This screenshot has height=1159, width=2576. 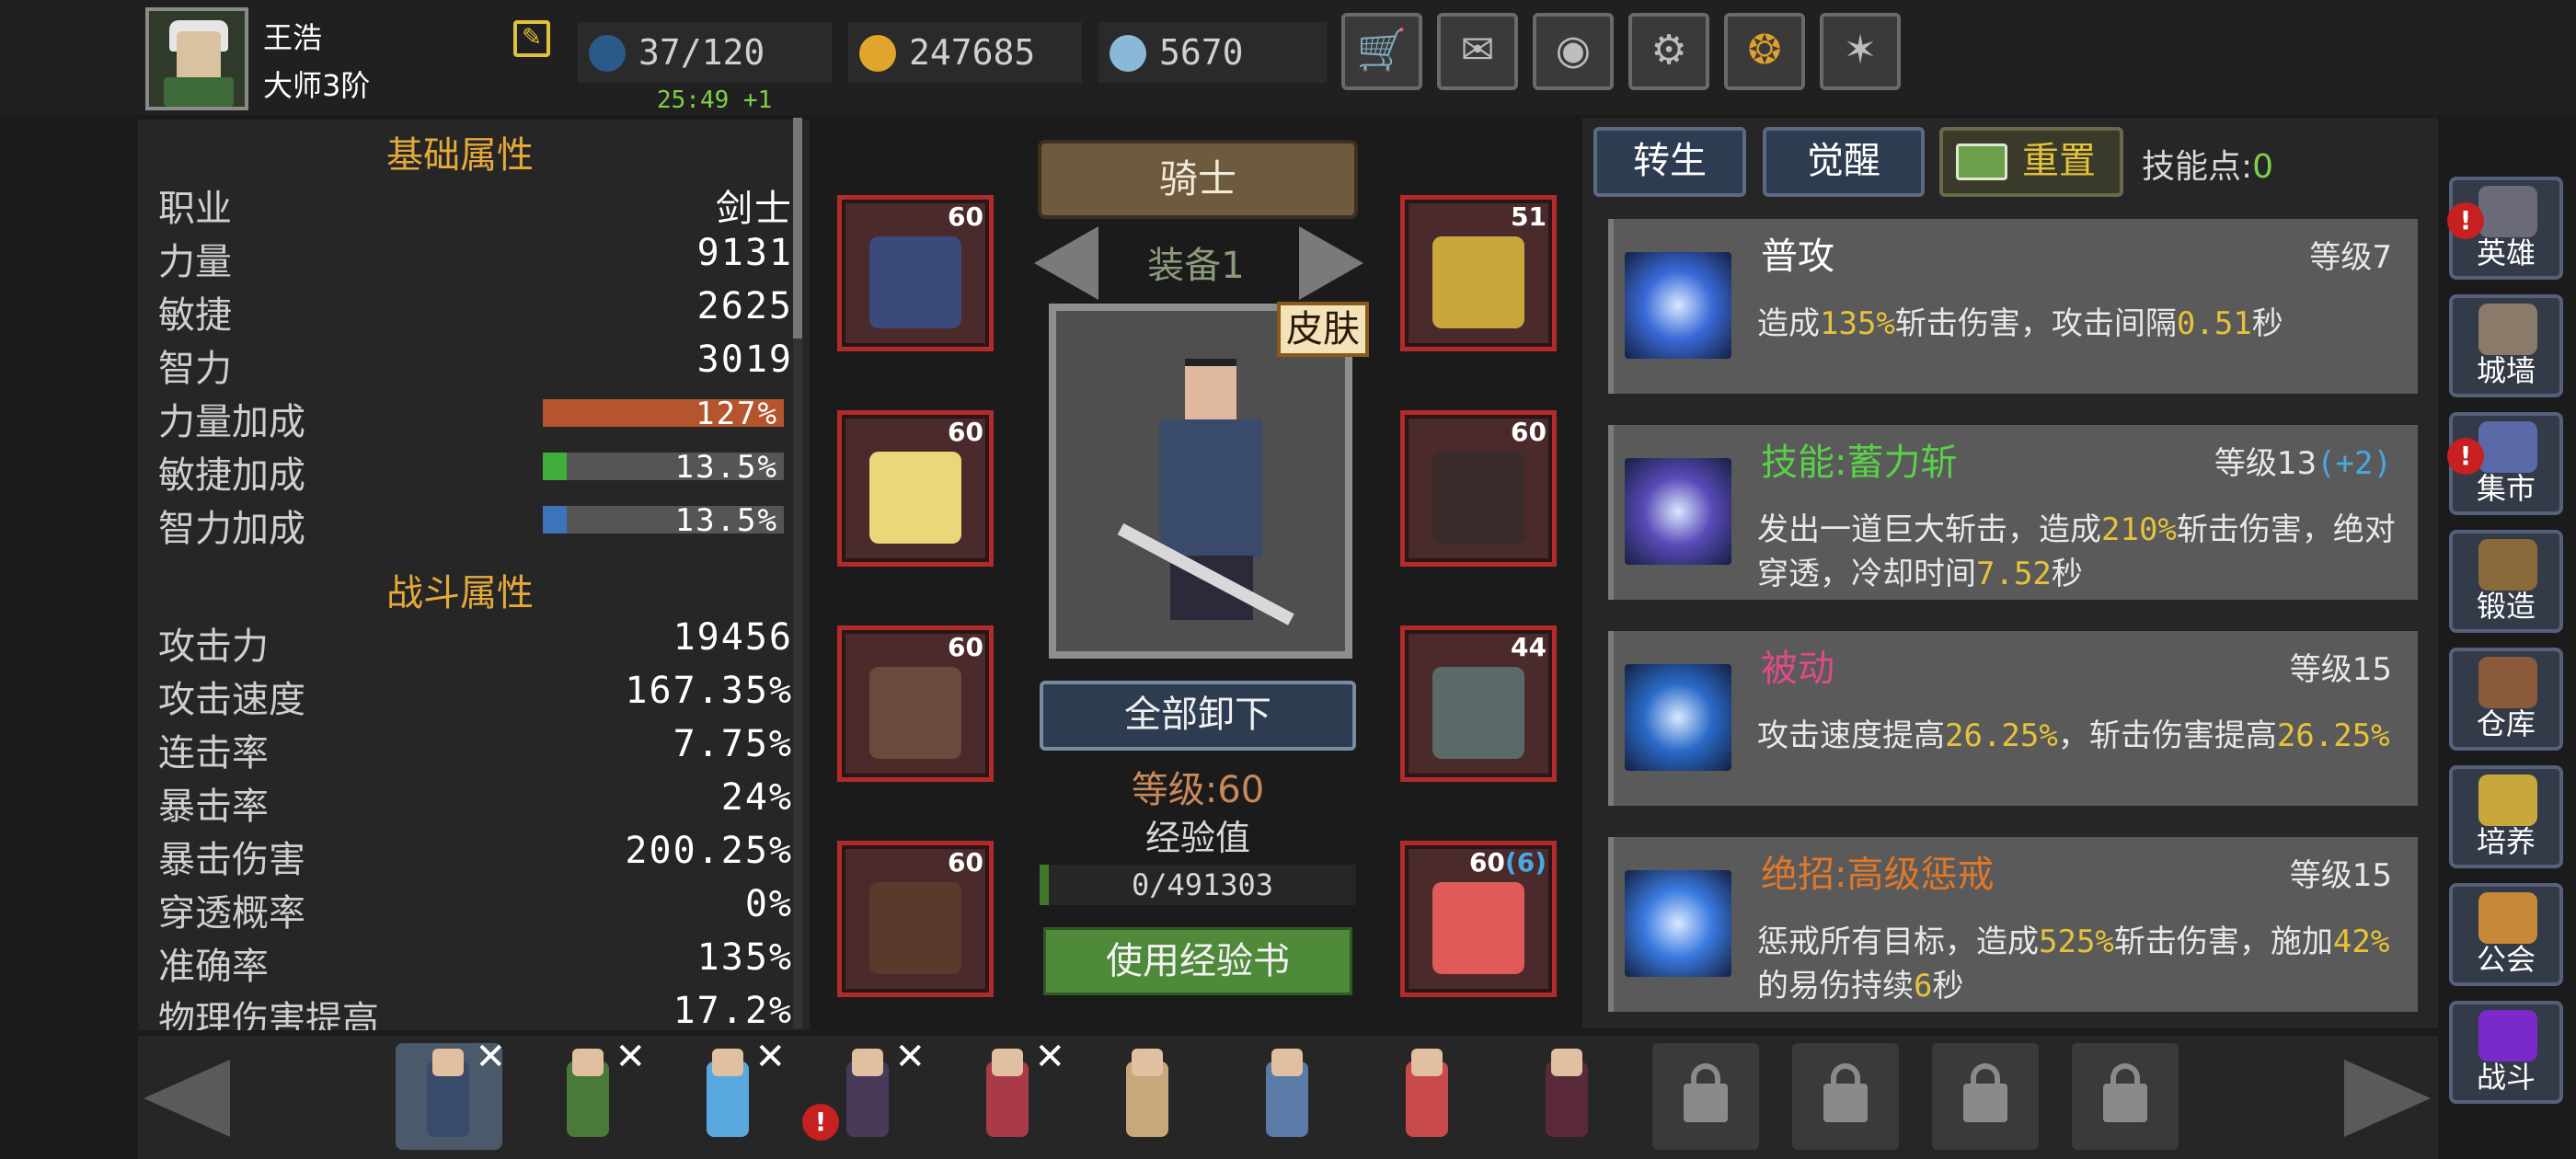 What do you see at coordinates (1212, 52) in the screenshot?
I see `gem-display: 5670` at bounding box center [1212, 52].